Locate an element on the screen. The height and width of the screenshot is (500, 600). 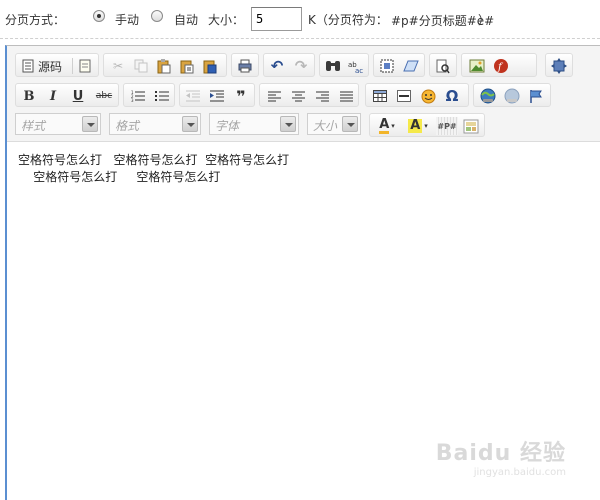
color-group: A ▾ A ▾ #P# is located at coordinates (427, 125).